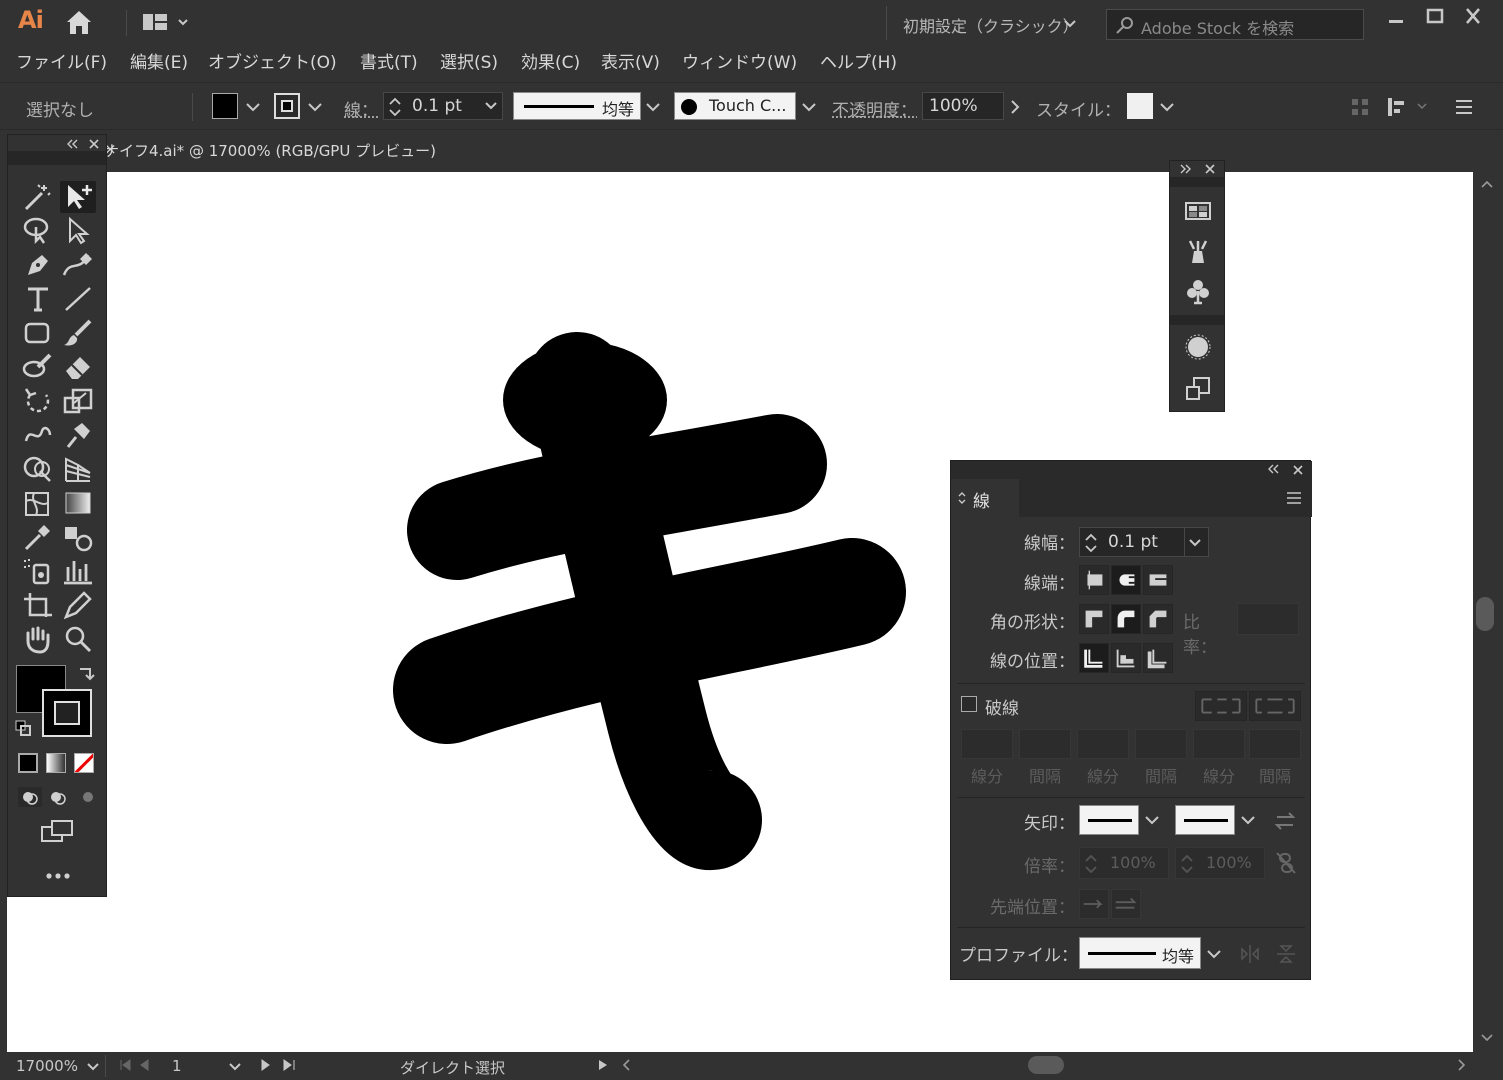 This screenshot has height=1080, width=1503. Describe the element at coordinates (78, 571) in the screenshot. I see `column-graph-tool-icon` at that location.